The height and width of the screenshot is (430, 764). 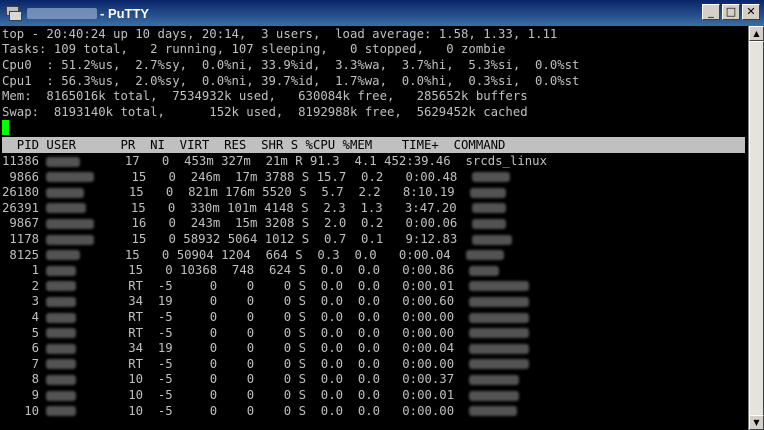 I want to click on pid-cell: 7, so click(x=21, y=363).